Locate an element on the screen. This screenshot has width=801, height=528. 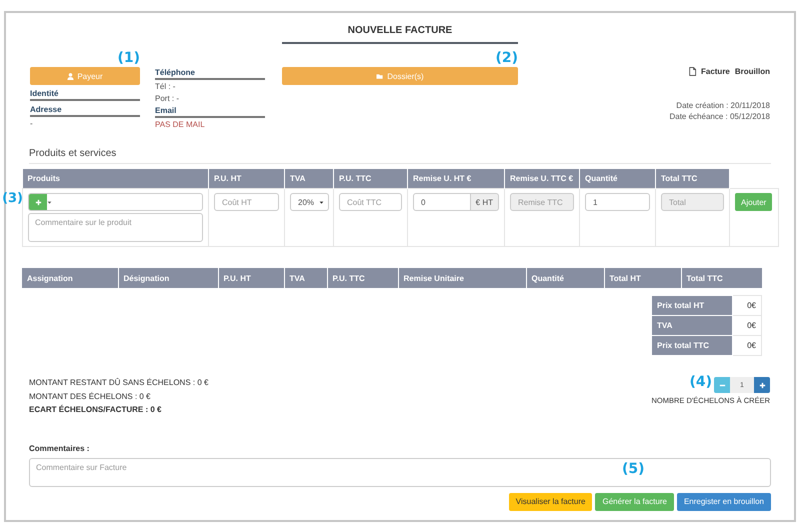
discount-ht-field: 0 is located at coordinates (442, 202).